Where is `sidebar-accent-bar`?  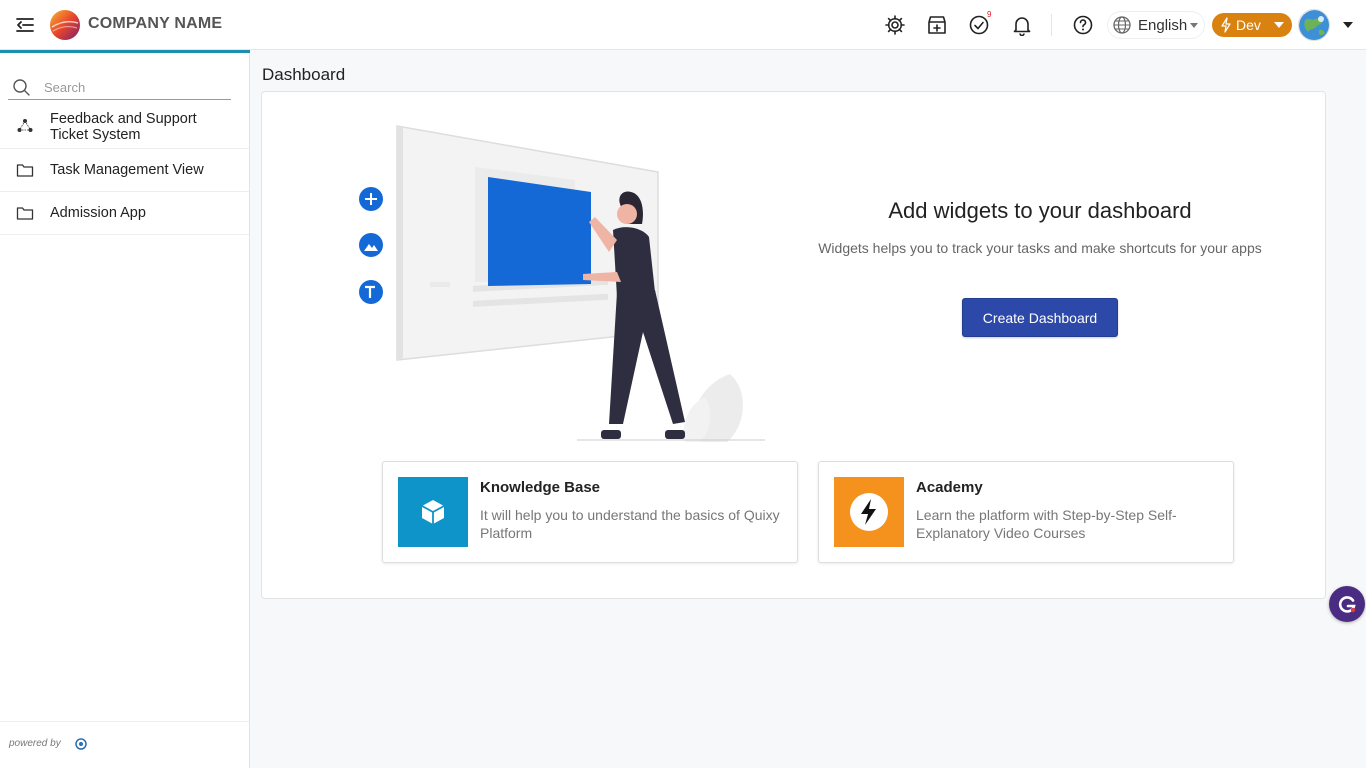
sidebar-accent-bar is located at coordinates (125, 51).